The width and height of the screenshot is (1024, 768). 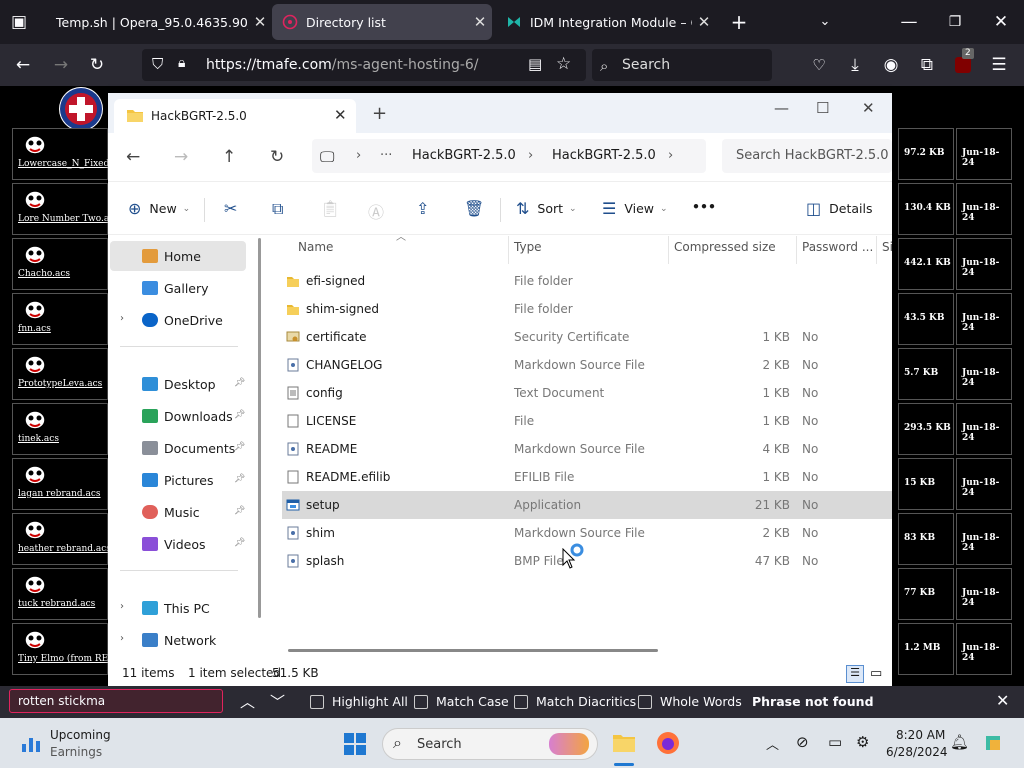 What do you see at coordinates (835, 742) in the screenshot?
I see `display-icon: ▭` at bounding box center [835, 742].